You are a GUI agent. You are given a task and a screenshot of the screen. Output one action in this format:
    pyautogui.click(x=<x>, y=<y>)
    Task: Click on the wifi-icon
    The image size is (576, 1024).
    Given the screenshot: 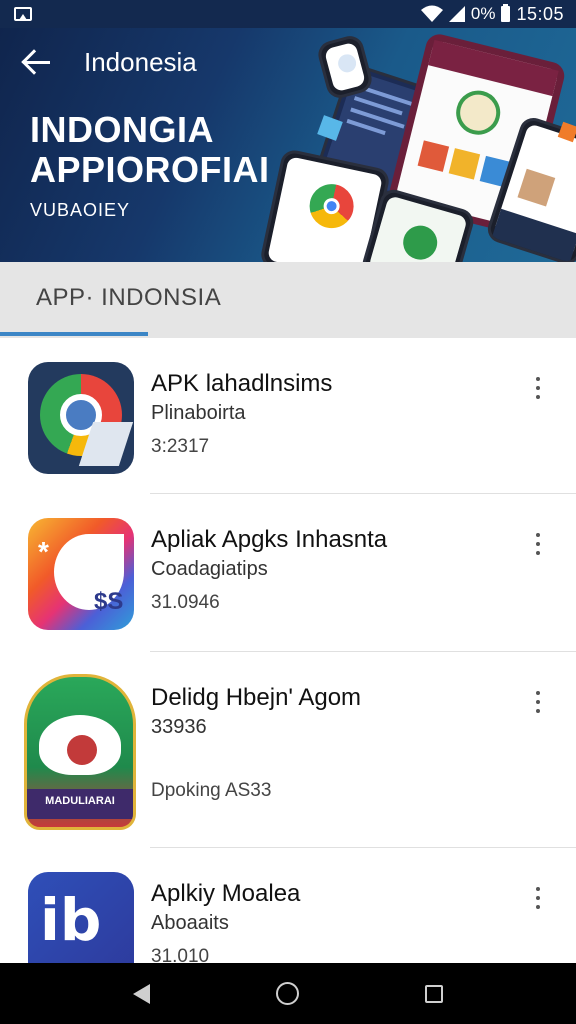 What is the action you would take?
    pyautogui.click(x=431, y=13)
    